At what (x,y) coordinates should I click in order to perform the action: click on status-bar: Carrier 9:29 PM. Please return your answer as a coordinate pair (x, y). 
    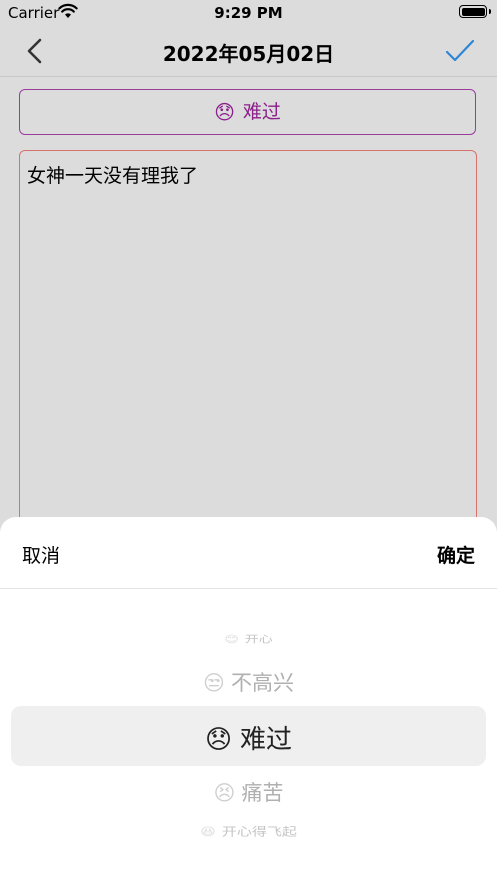
    Looking at the image, I should click on (248, 14).